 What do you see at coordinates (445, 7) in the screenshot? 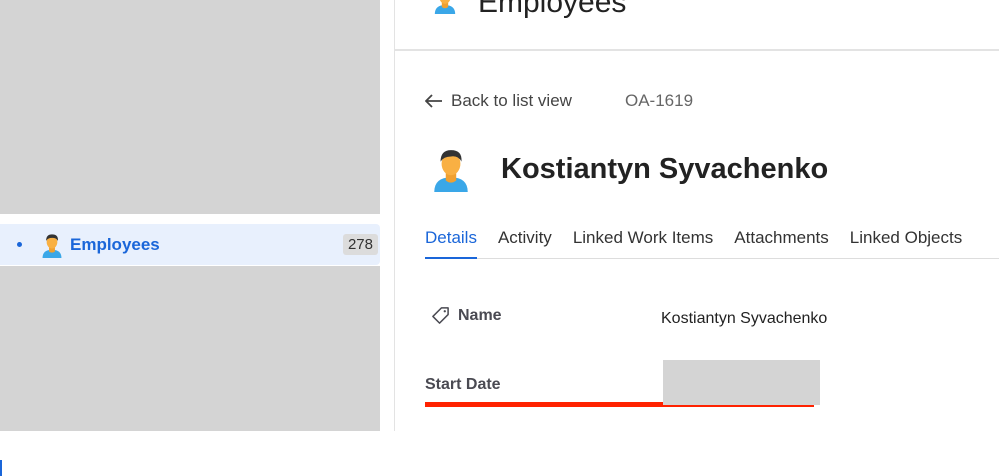
I see `header-employee-icon` at bounding box center [445, 7].